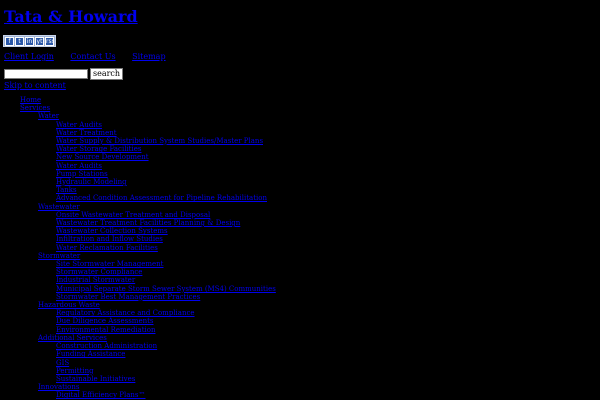  Describe the element at coordinates (166, 395) in the screenshot. I see `list-item: Digital Efficiency Plans™` at that location.